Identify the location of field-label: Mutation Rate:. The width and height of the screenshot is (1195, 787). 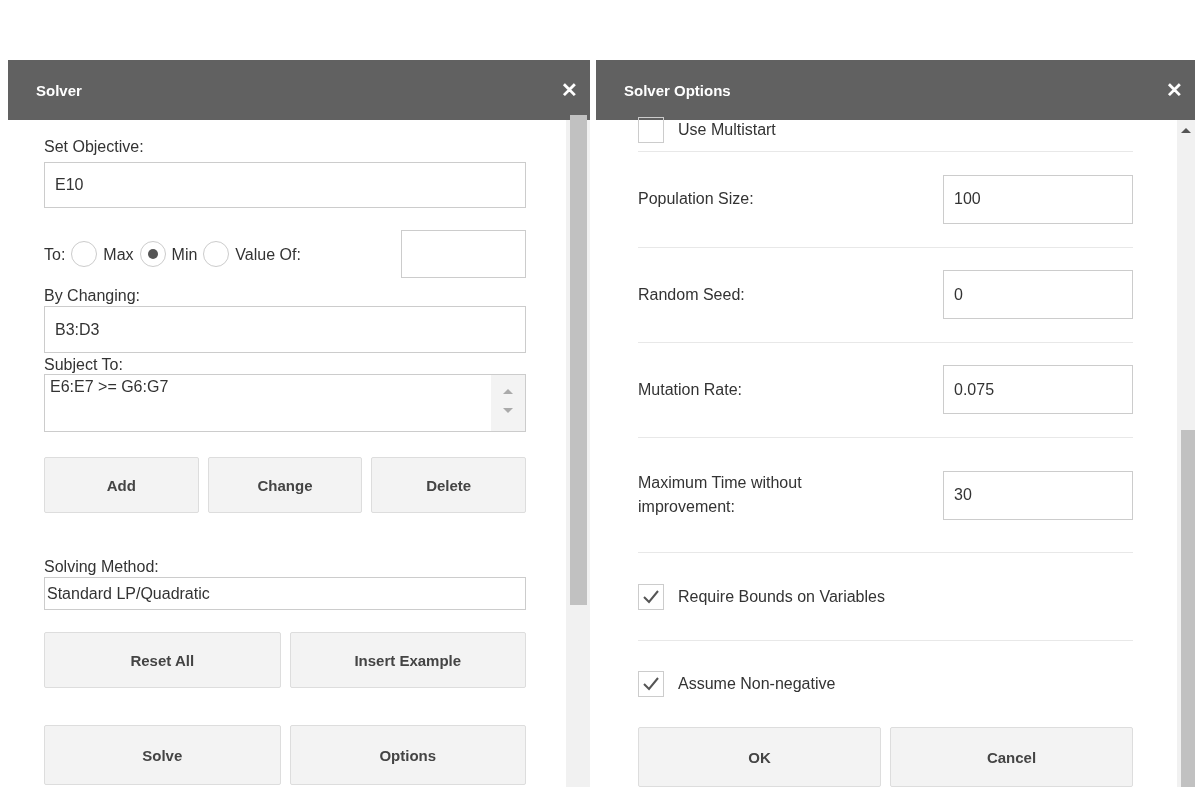
(690, 389).